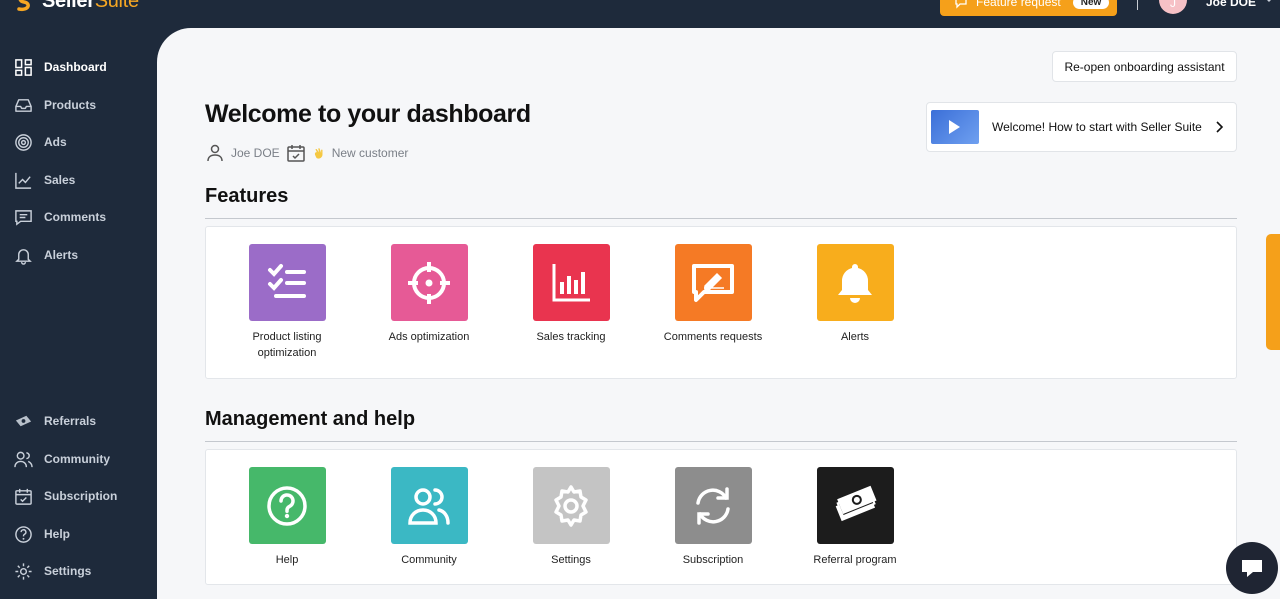  I want to click on header-divider, so click(1137, 5).